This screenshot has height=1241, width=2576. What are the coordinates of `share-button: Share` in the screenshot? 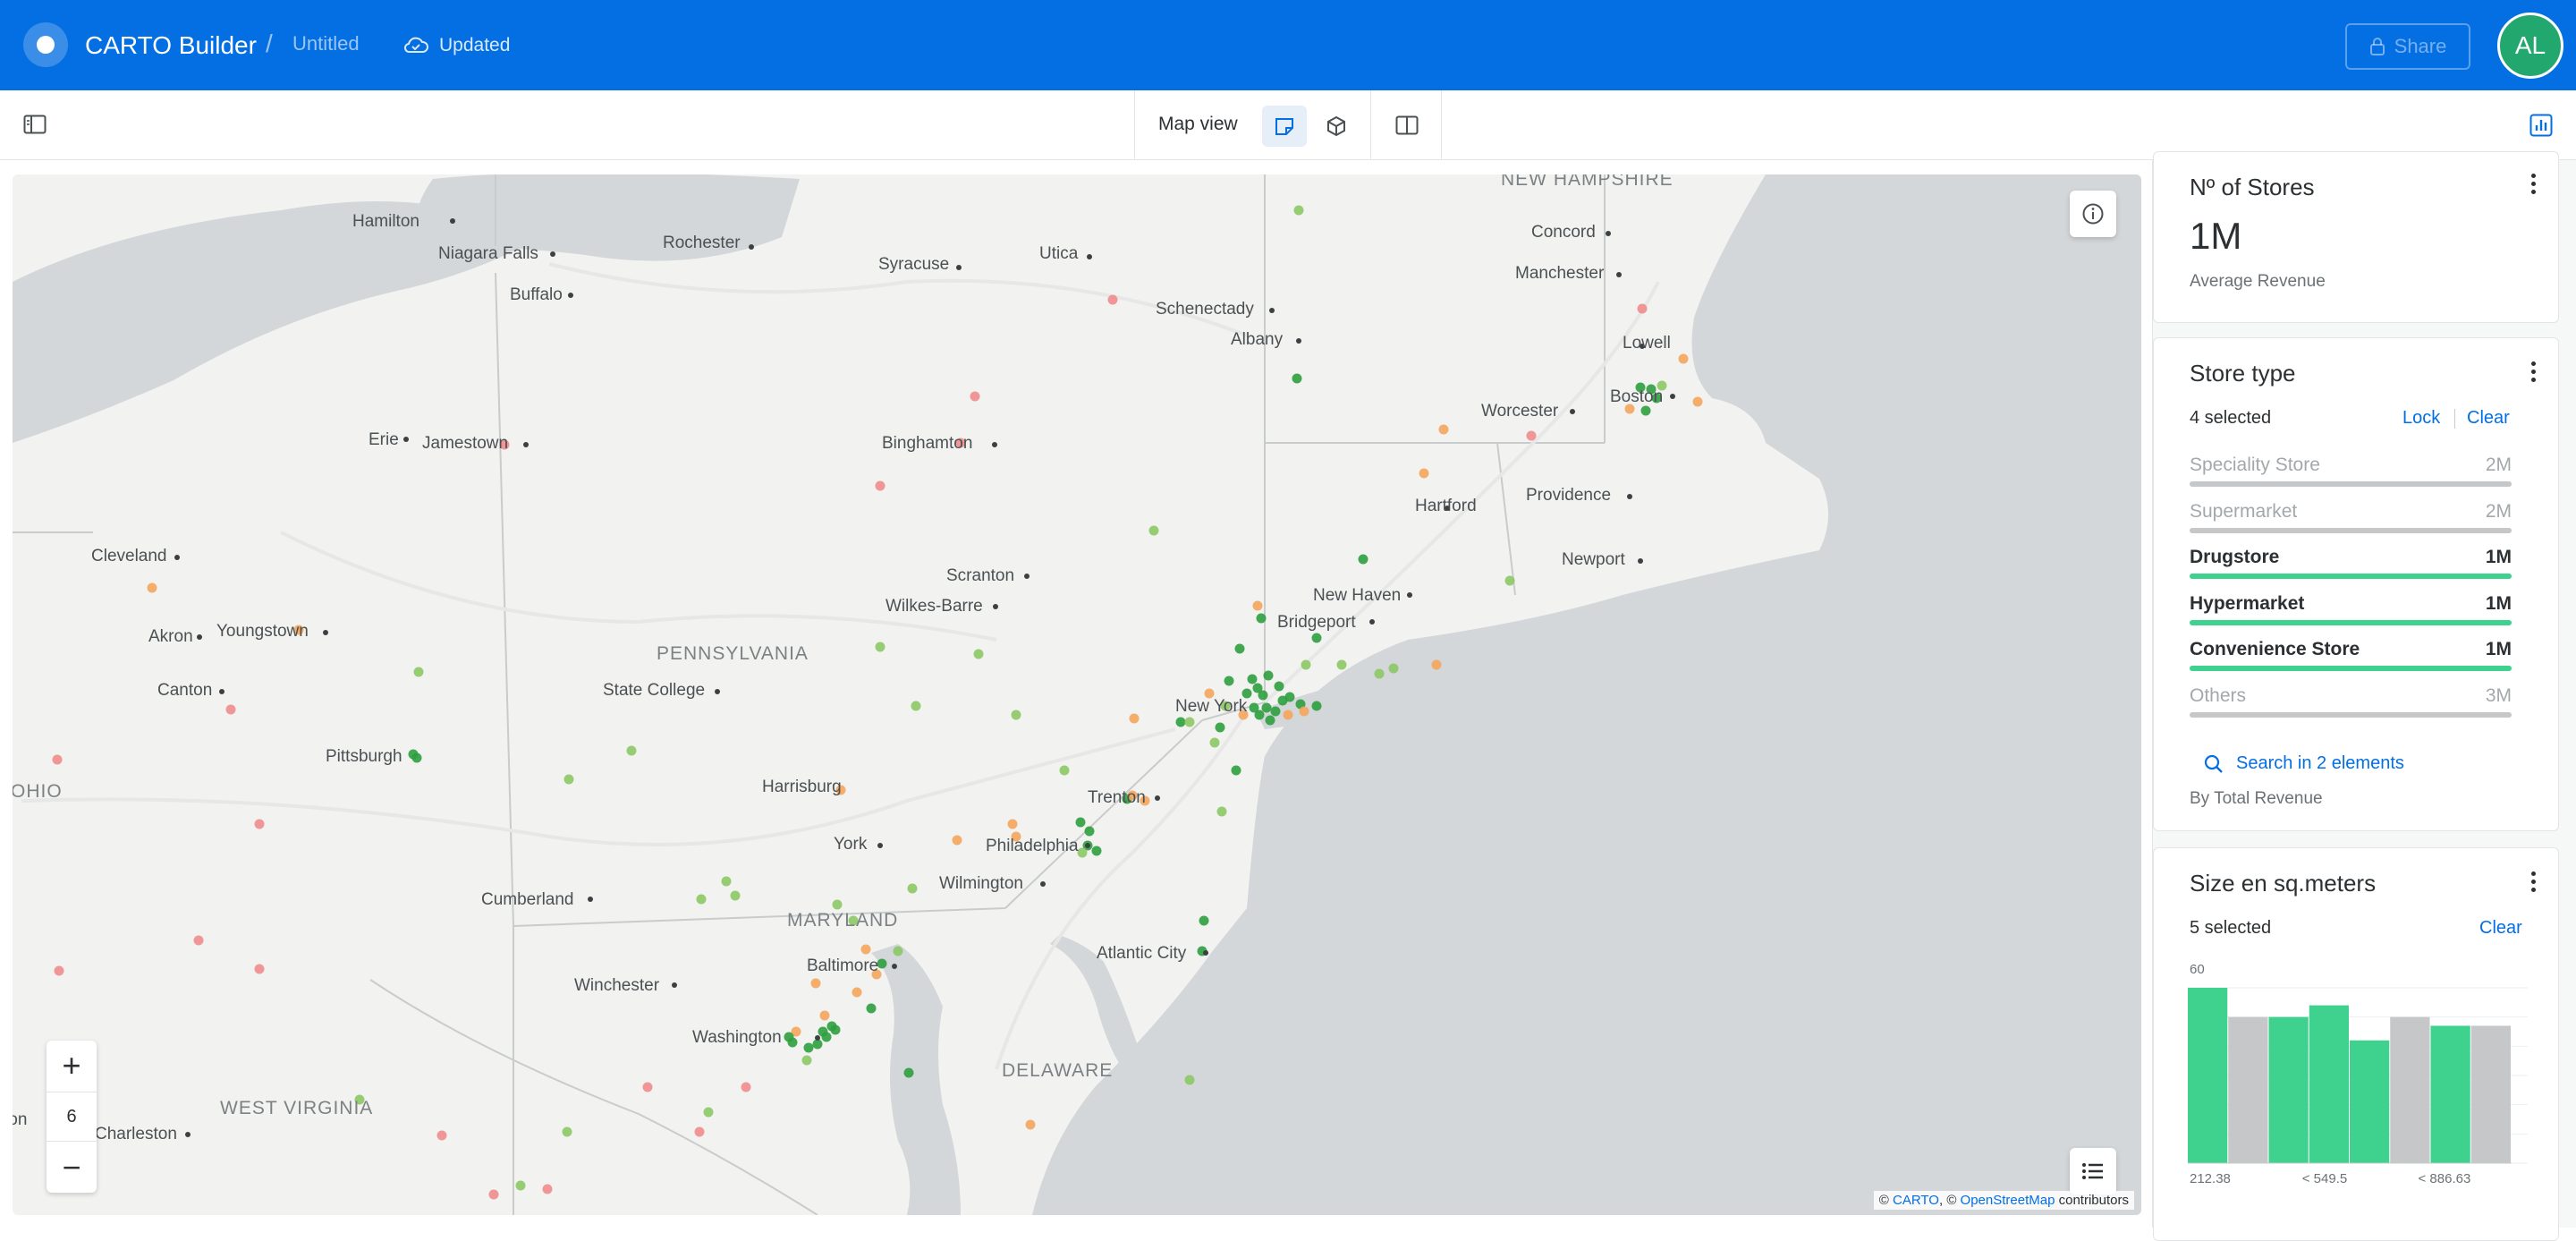 It's located at (2407, 46).